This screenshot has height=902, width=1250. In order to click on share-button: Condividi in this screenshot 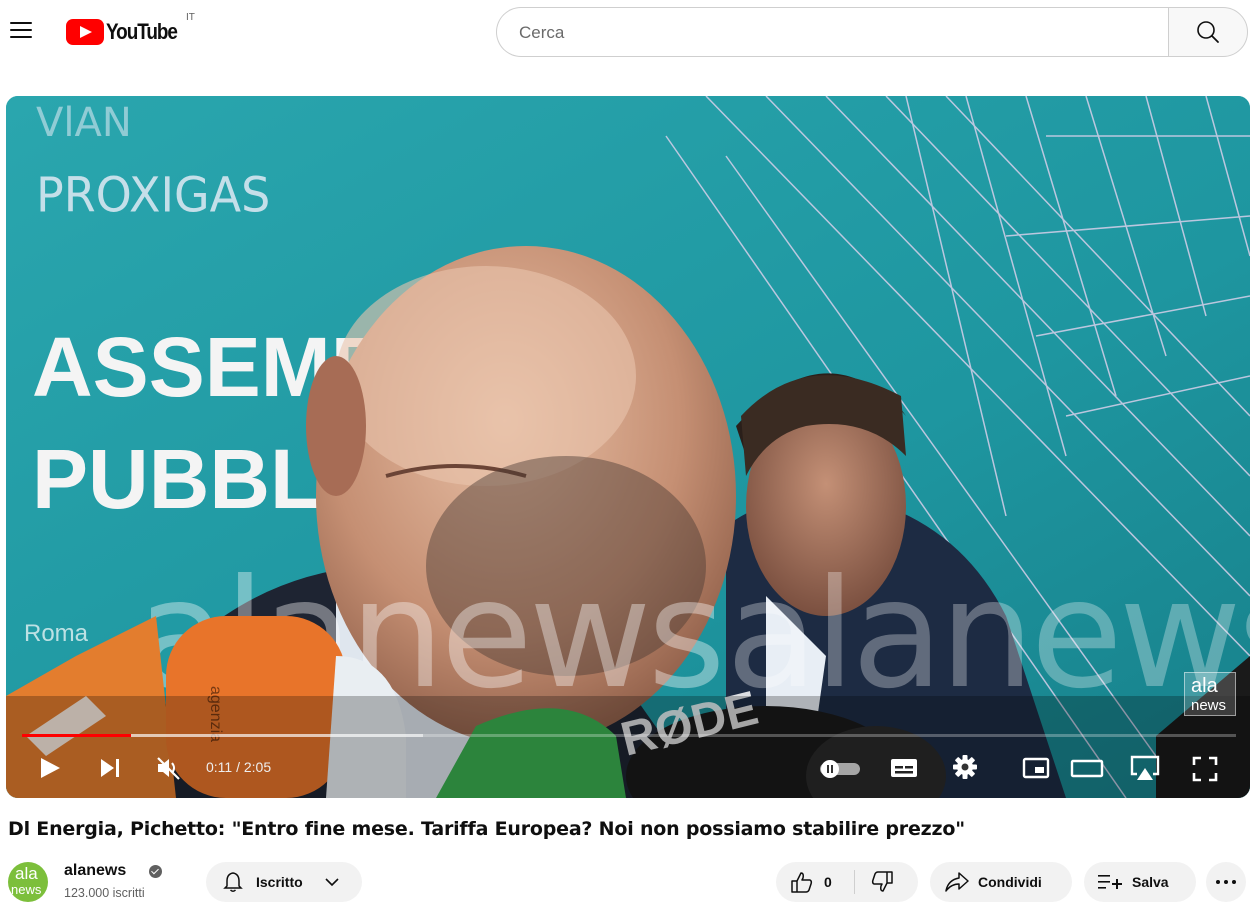, I will do `click(1001, 882)`.